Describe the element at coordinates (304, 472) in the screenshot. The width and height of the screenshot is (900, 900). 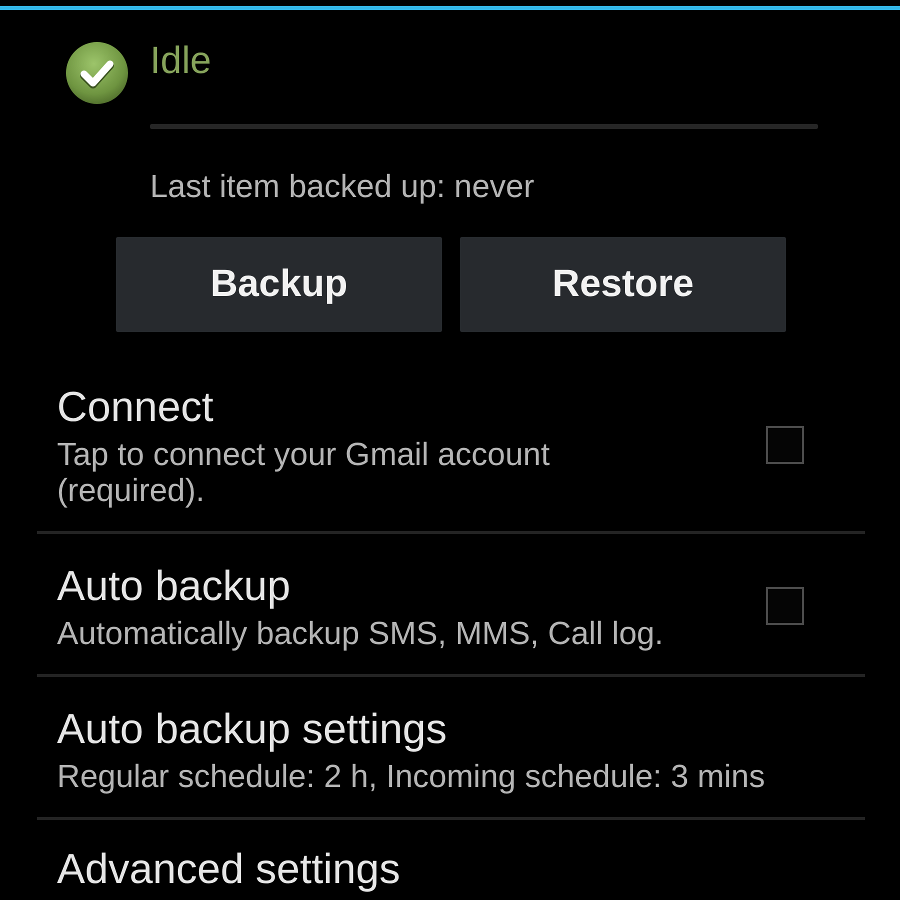
I see `preference-summary: Tap to connect your Gmail account (required).` at that location.